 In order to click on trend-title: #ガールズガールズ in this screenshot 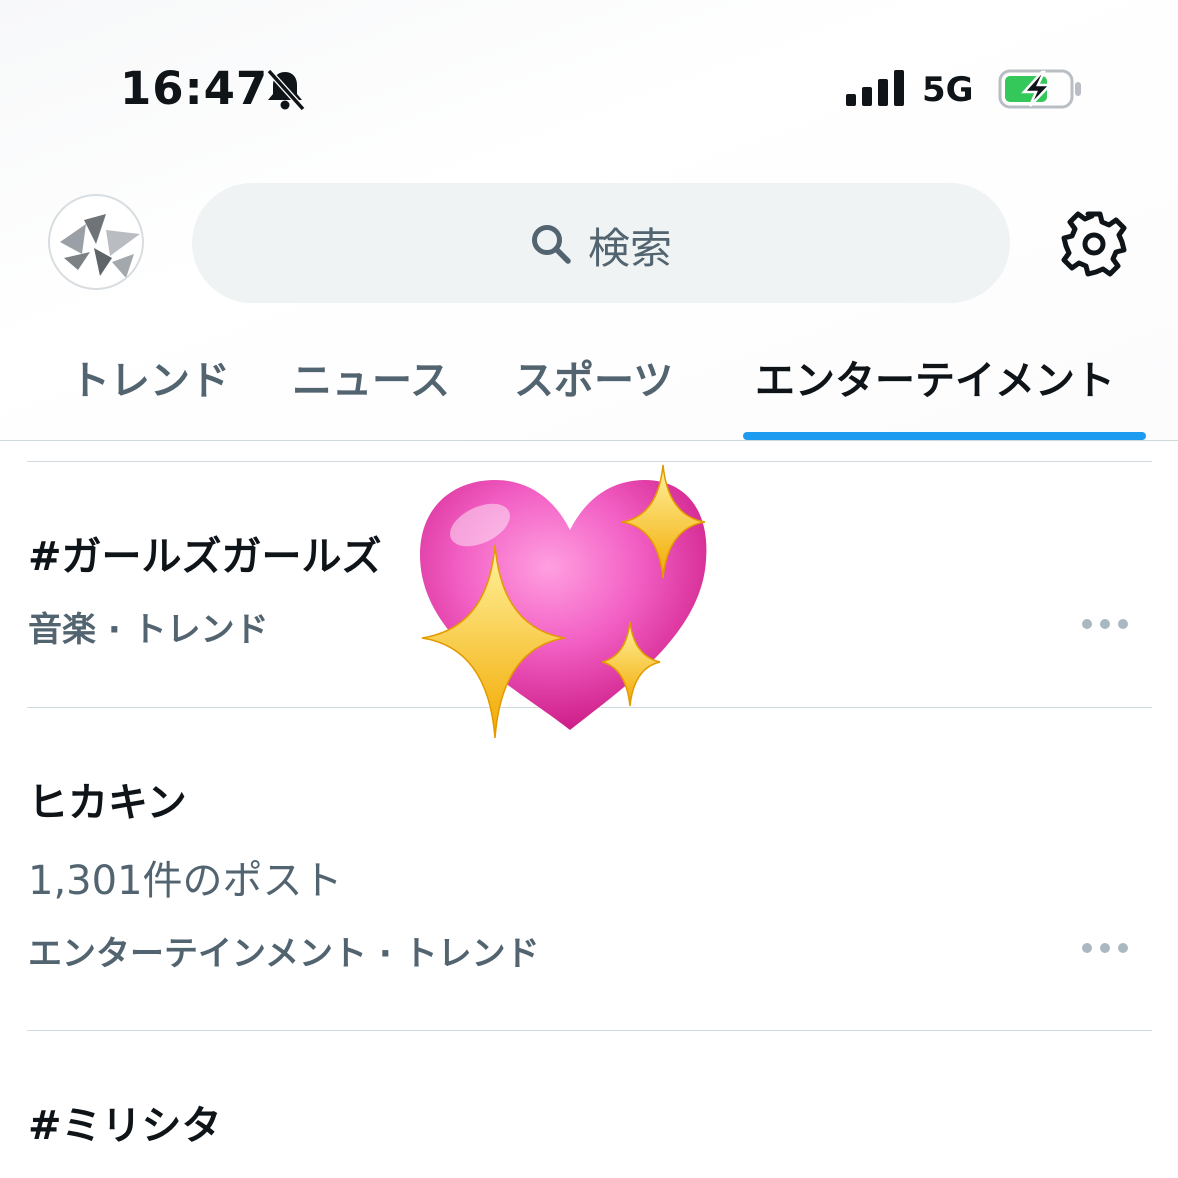, I will do `click(205, 557)`.